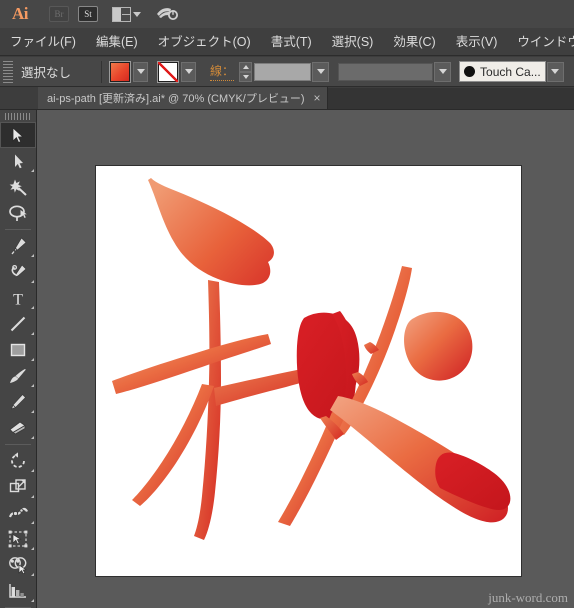 This screenshot has width=574, height=608. What do you see at coordinates (18, 461) in the screenshot?
I see `tool-rotate` at bounding box center [18, 461].